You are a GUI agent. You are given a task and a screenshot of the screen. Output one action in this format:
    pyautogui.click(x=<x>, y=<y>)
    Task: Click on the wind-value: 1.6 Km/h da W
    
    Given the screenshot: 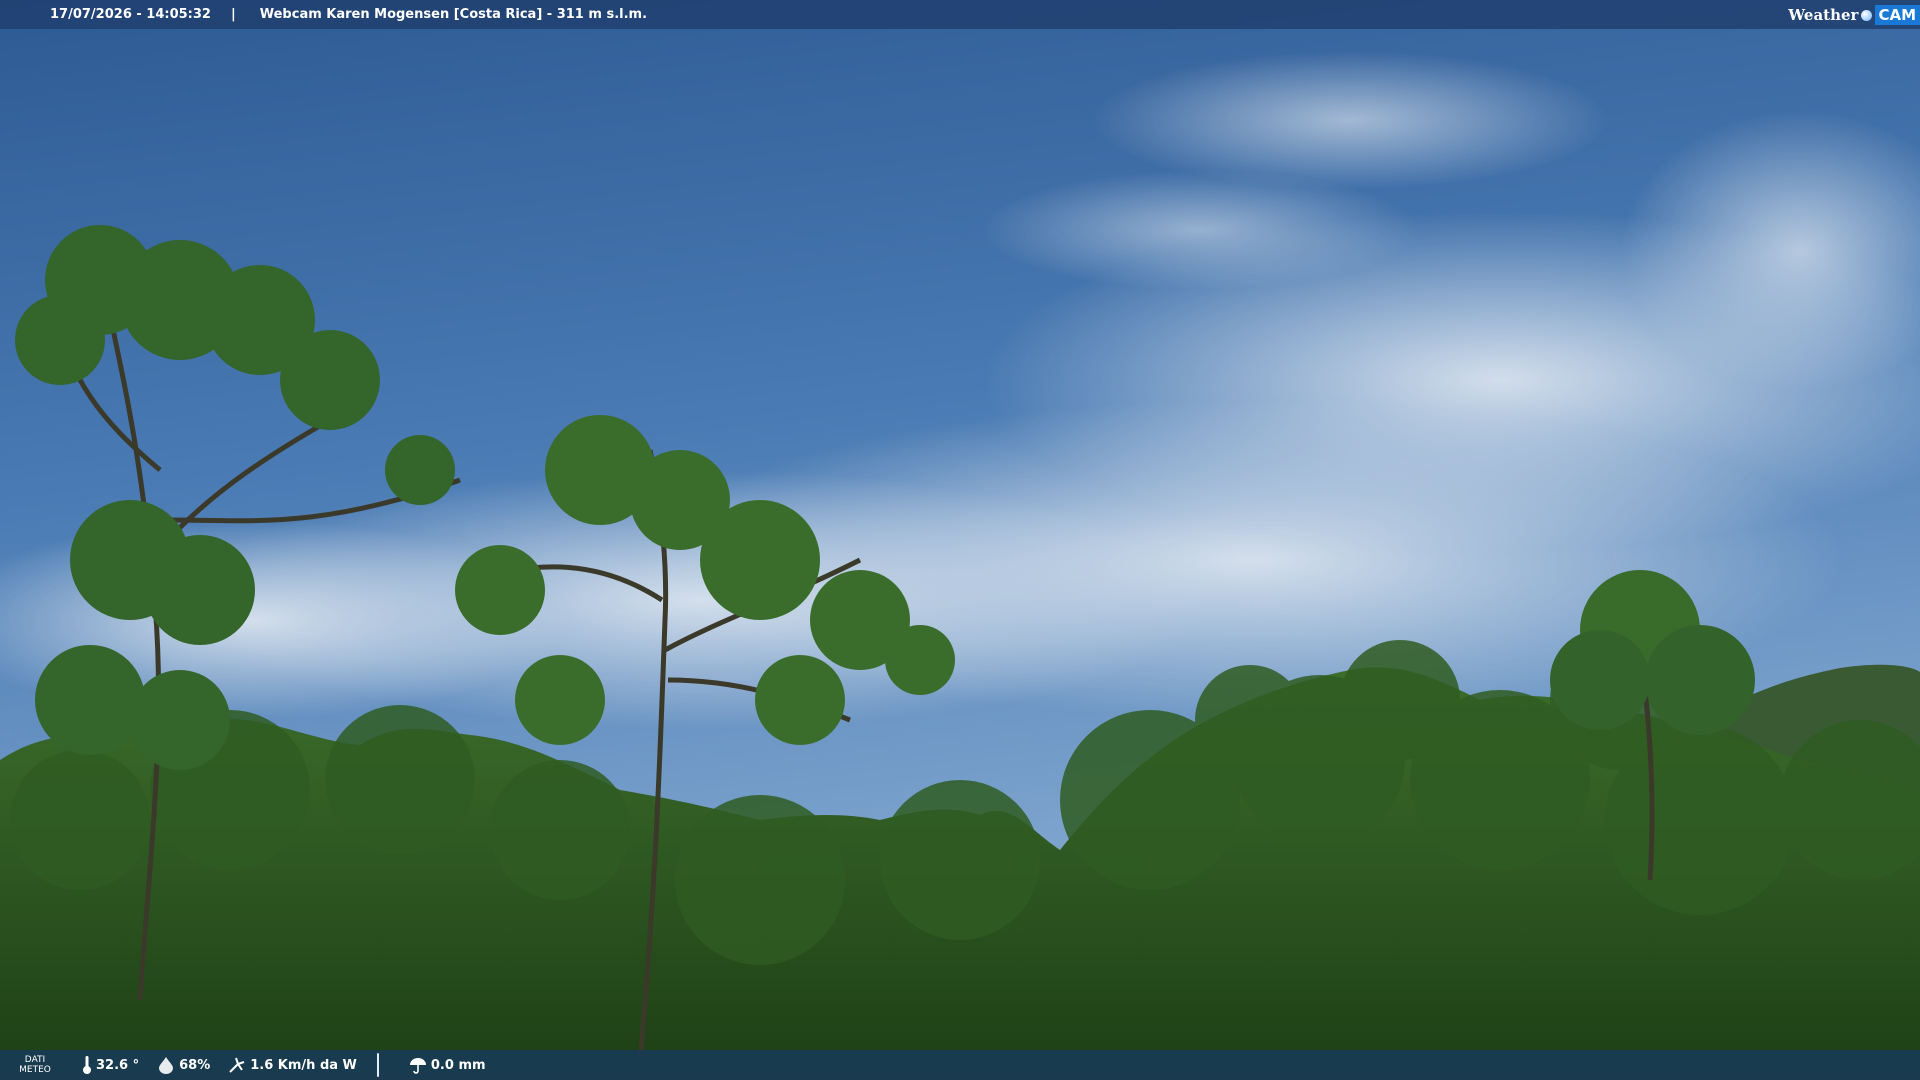 What is the action you would take?
    pyautogui.click(x=303, y=1065)
    